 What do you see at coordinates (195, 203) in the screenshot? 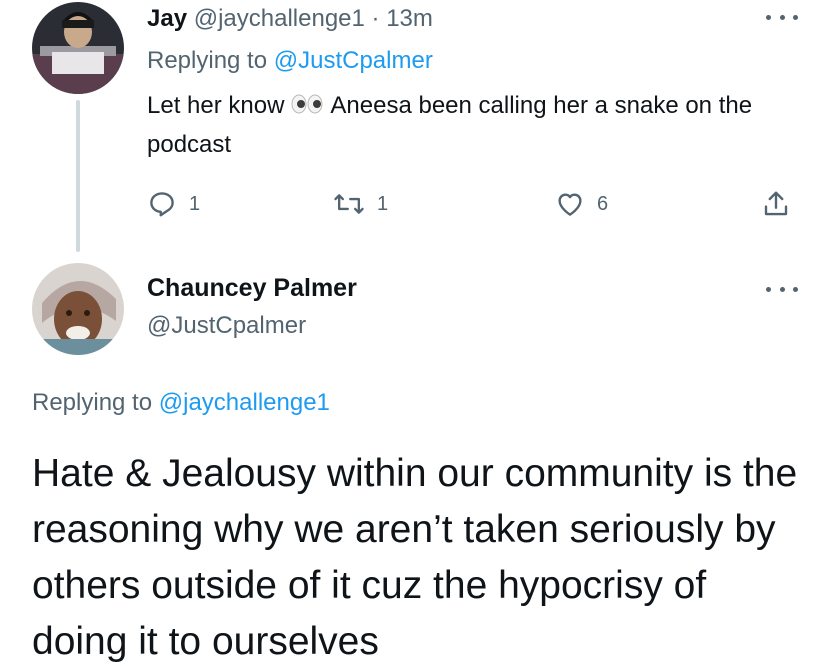
I see `reply-count: 1` at bounding box center [195, 203].